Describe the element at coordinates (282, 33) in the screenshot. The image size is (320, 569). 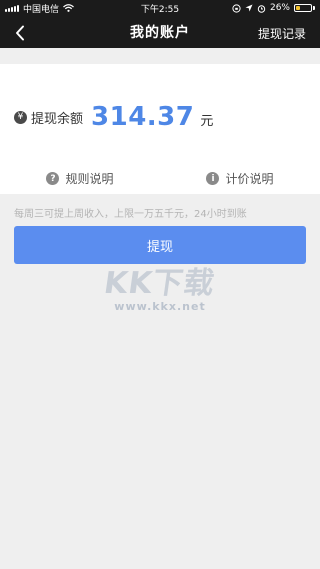
I see `withdraw-history-link: 提现记录` at that location.